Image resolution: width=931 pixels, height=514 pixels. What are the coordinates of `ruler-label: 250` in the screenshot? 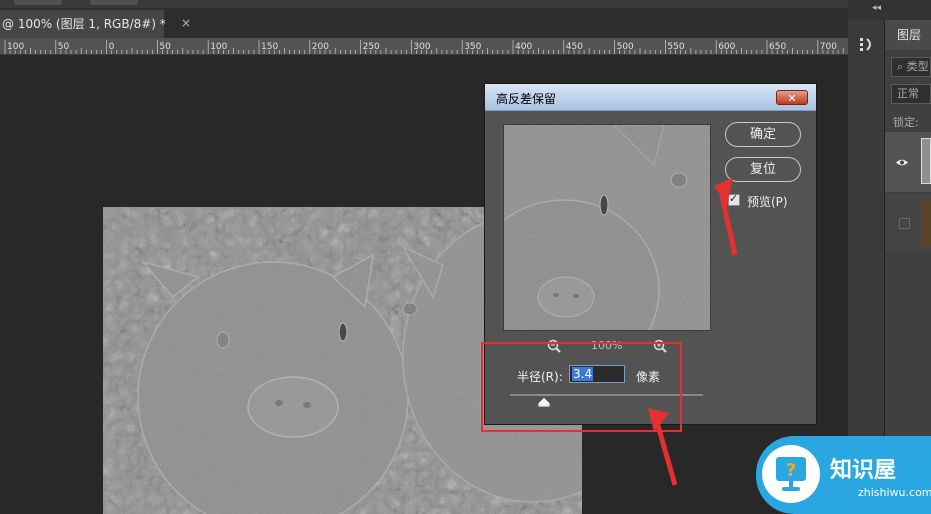 It's located at (371, 47).